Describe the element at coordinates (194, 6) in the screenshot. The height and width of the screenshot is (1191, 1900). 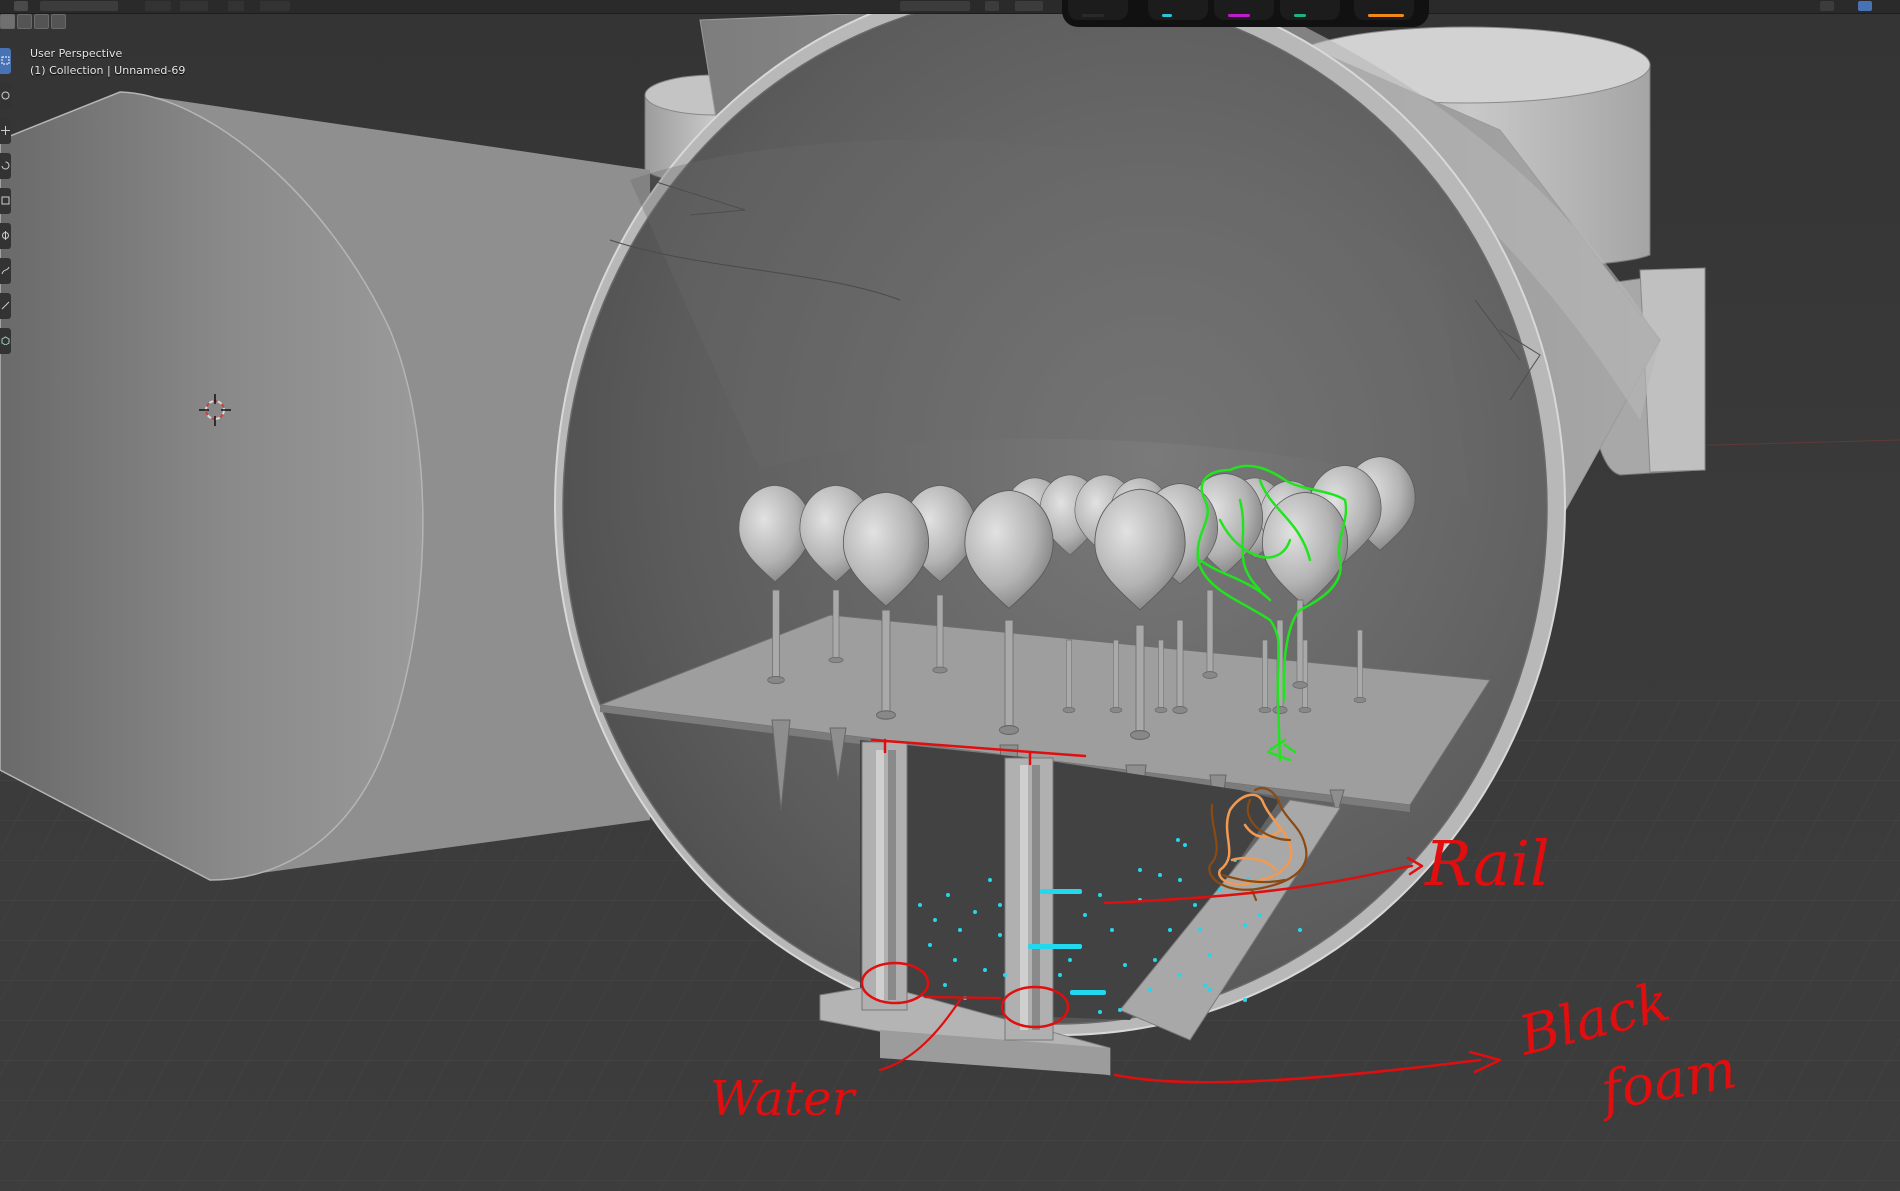
I see `header-select-button` at that location.